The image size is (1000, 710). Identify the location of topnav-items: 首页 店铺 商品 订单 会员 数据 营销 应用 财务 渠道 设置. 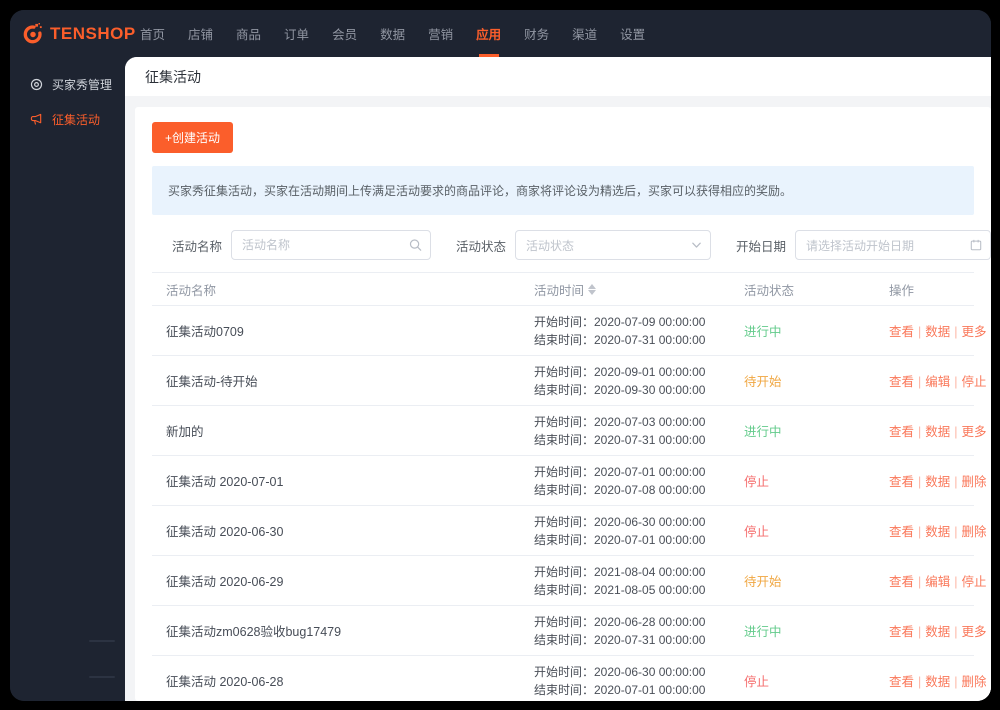
(404, 33).